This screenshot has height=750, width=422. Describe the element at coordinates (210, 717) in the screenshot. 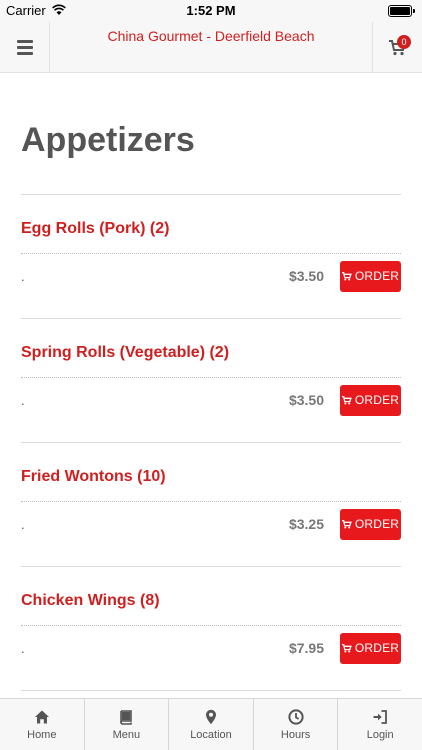

I see `map-pin-icon` at that location.